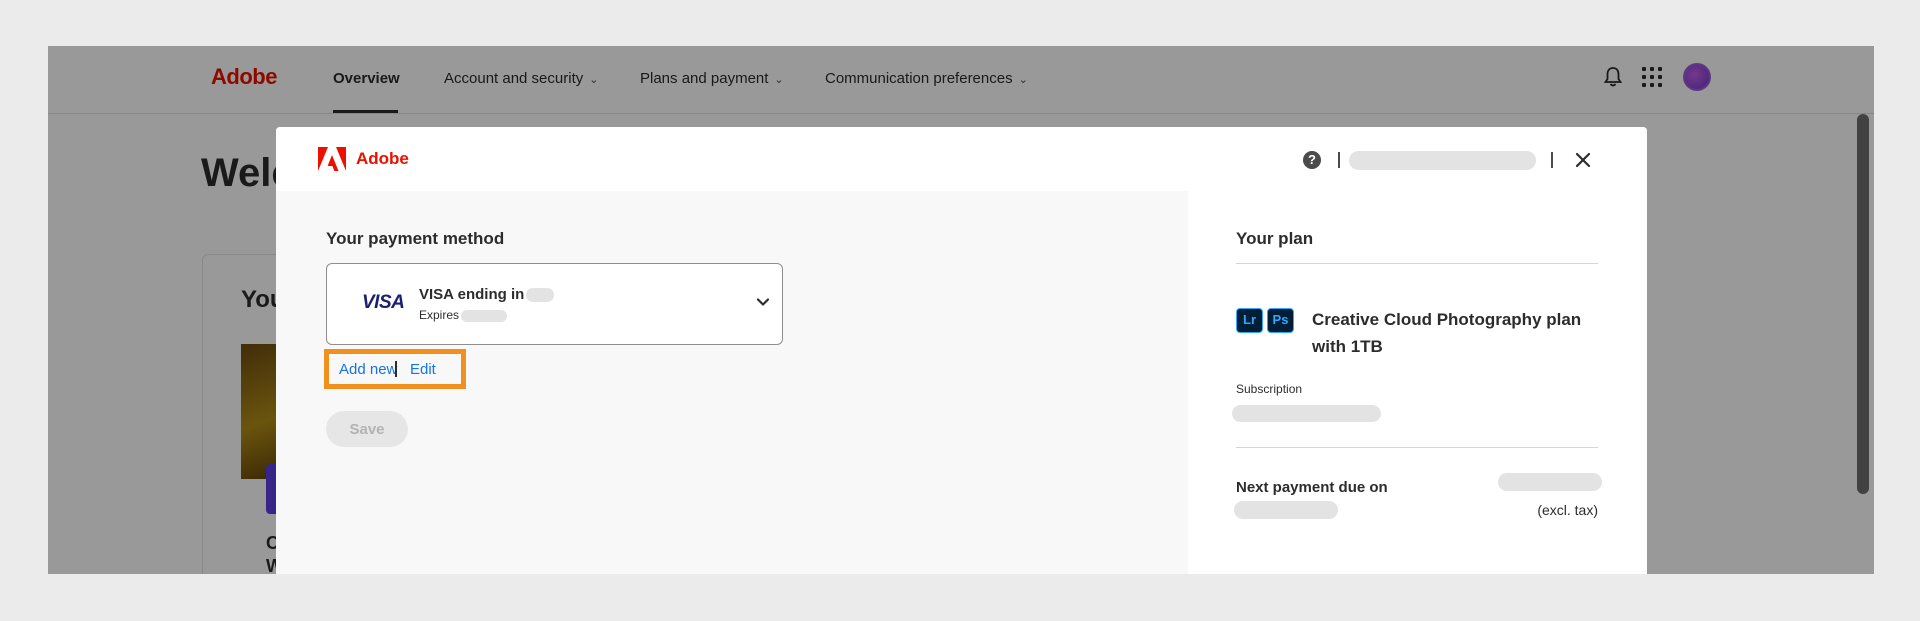  Describe the element at coordinates (1583, 160) in the screenshot. I see `close-icon` at that location.